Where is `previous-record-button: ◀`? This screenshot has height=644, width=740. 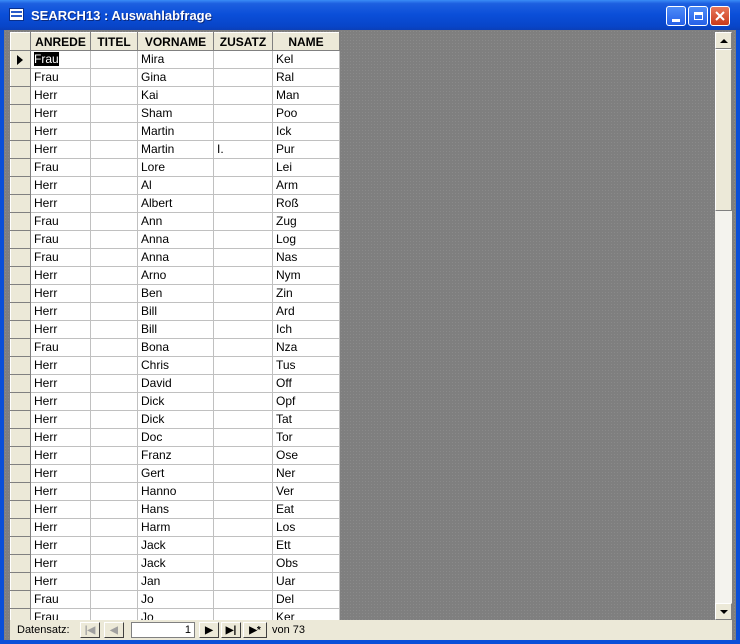 previous-record-button: ◀ is located at coordinates (114, 630).